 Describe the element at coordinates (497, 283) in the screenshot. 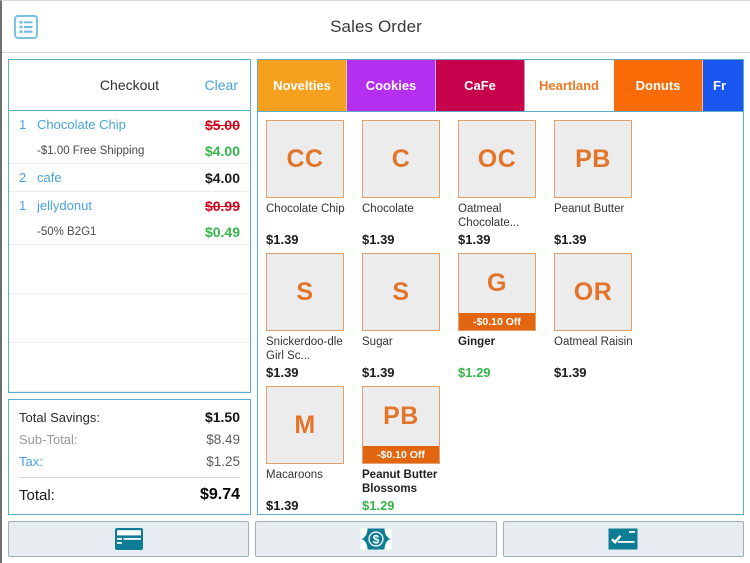

I see `product-abbreviation: G` at that location.